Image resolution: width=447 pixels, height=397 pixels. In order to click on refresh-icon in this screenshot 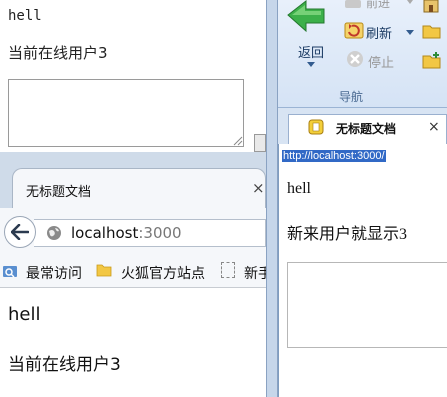, I will do `click(354, 30)`.